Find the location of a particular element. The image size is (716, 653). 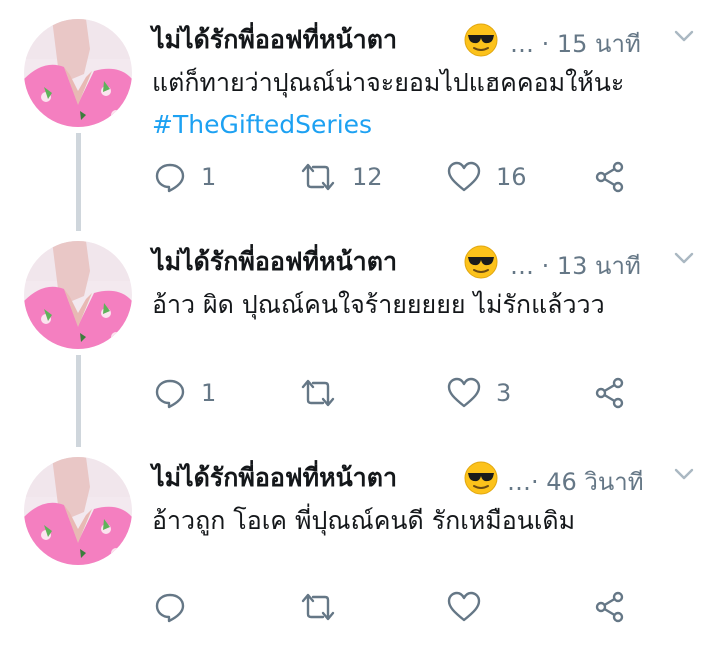

tweet-timestamp: …· 46 วินาที is located at coordinates (575, 482).